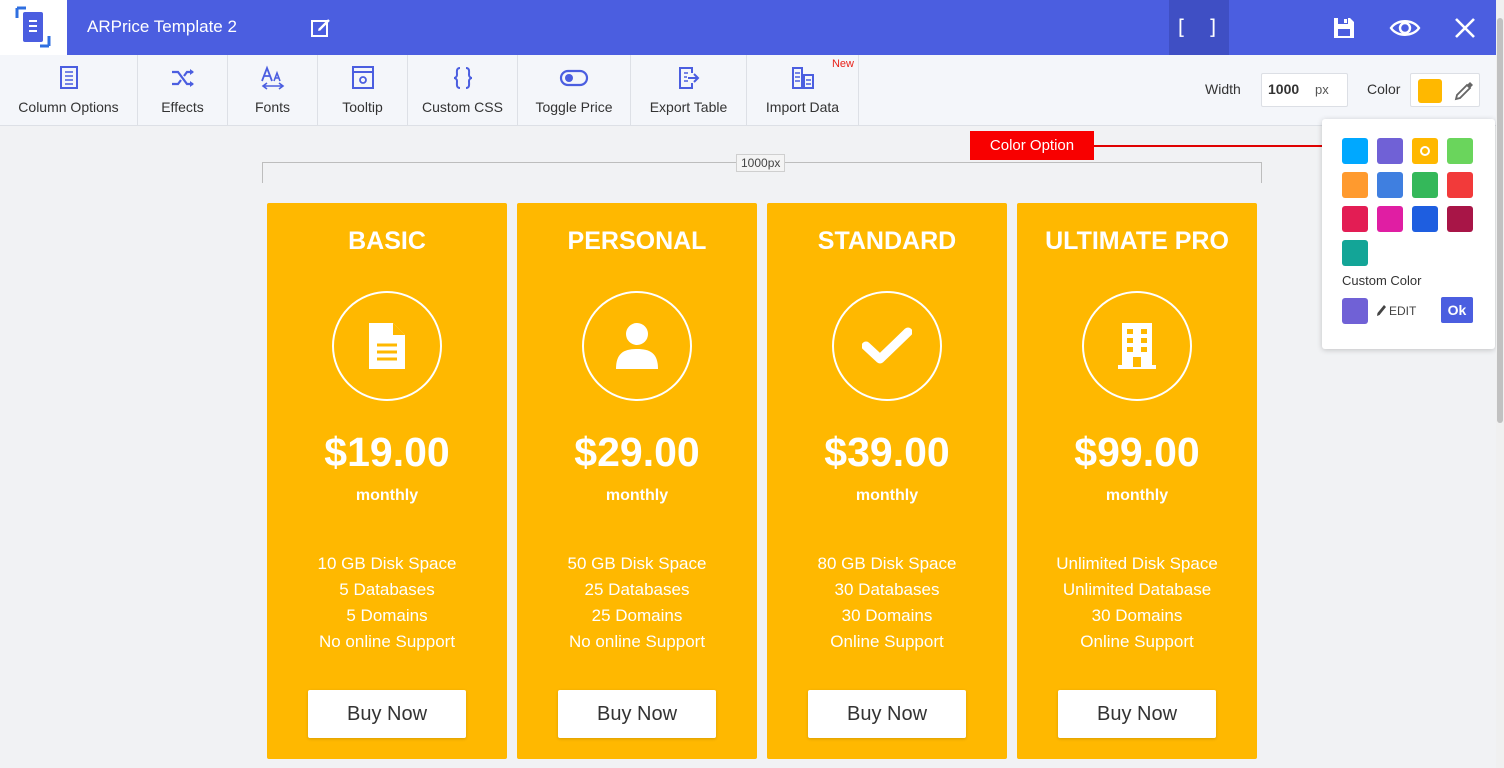 The image size is (1504, 768). What do you see at coordinates (68, 77) in the screenshot?
I see `column-options-icon` at bounding box center [68, 77].